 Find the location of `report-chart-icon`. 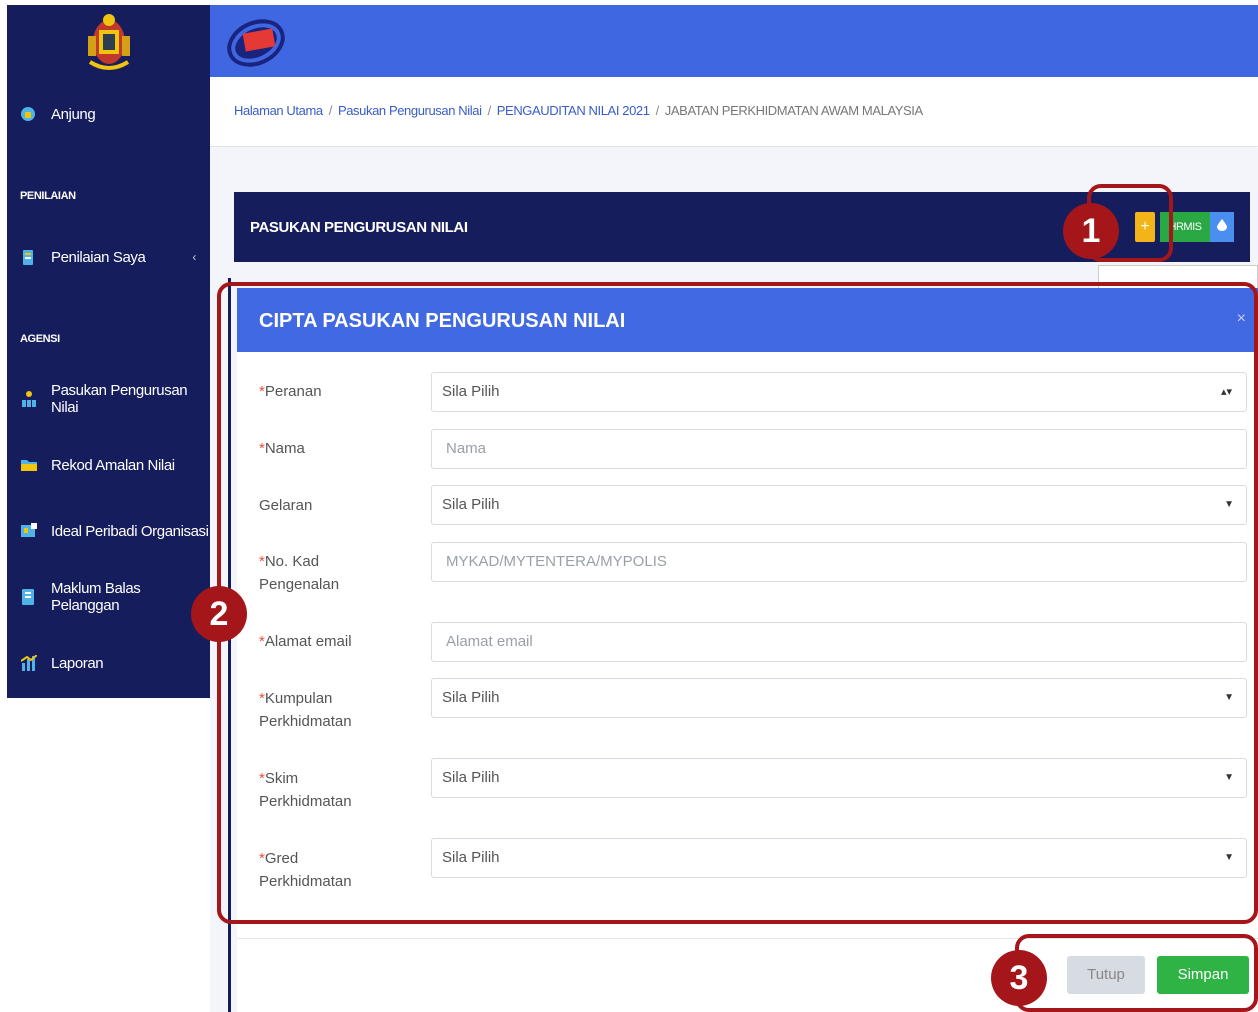

report-chart-icon is located at coordinates (29, 662).